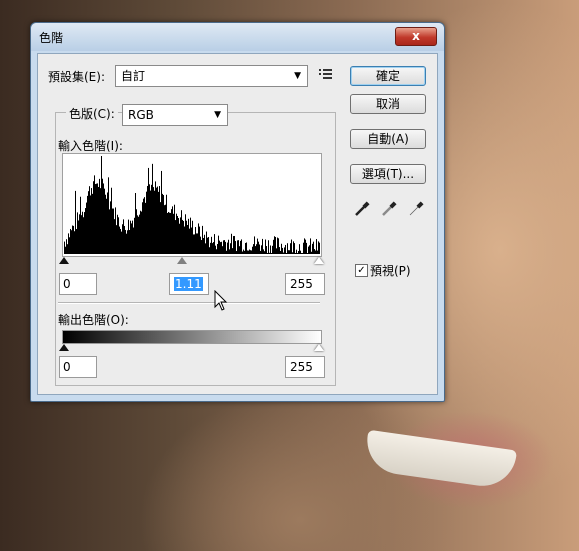 Image resolution: width=579 pixels, height=551 pixels. What do you see at coordinates (362, 209) in the screenshot?
I see `black-eyedropper-icon` at bounding box center [362, 209].